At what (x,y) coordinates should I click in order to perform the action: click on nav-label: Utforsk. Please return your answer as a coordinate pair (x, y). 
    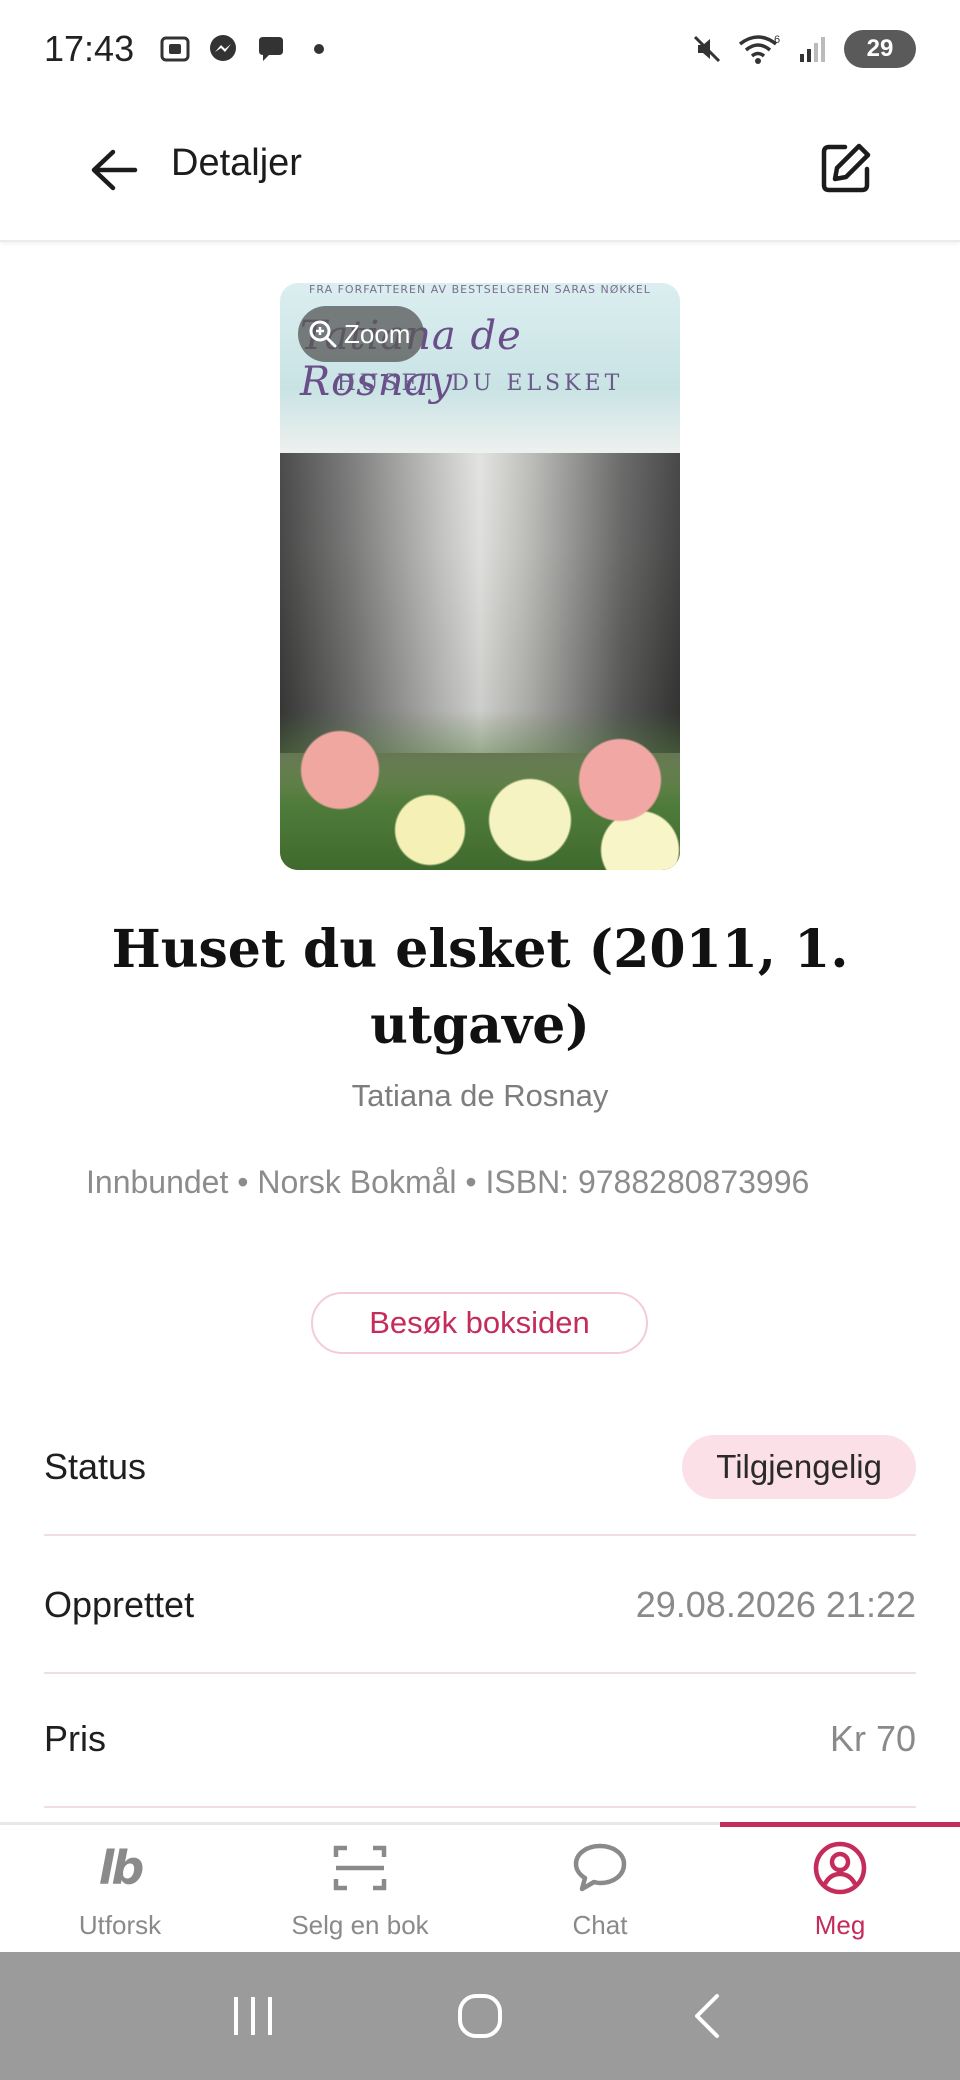
    Looking at the image, I should click on (120, 1924).